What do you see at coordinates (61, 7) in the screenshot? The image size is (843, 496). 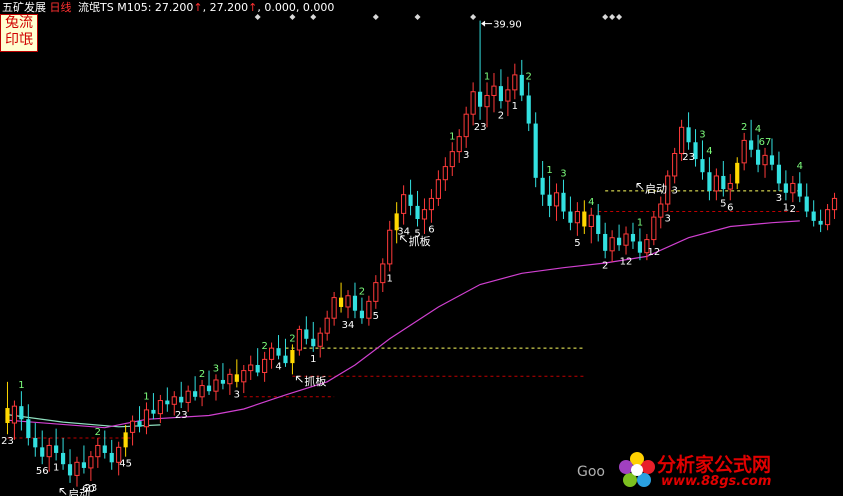 I see `period-label: 日线` at bounding box center [61, 7].